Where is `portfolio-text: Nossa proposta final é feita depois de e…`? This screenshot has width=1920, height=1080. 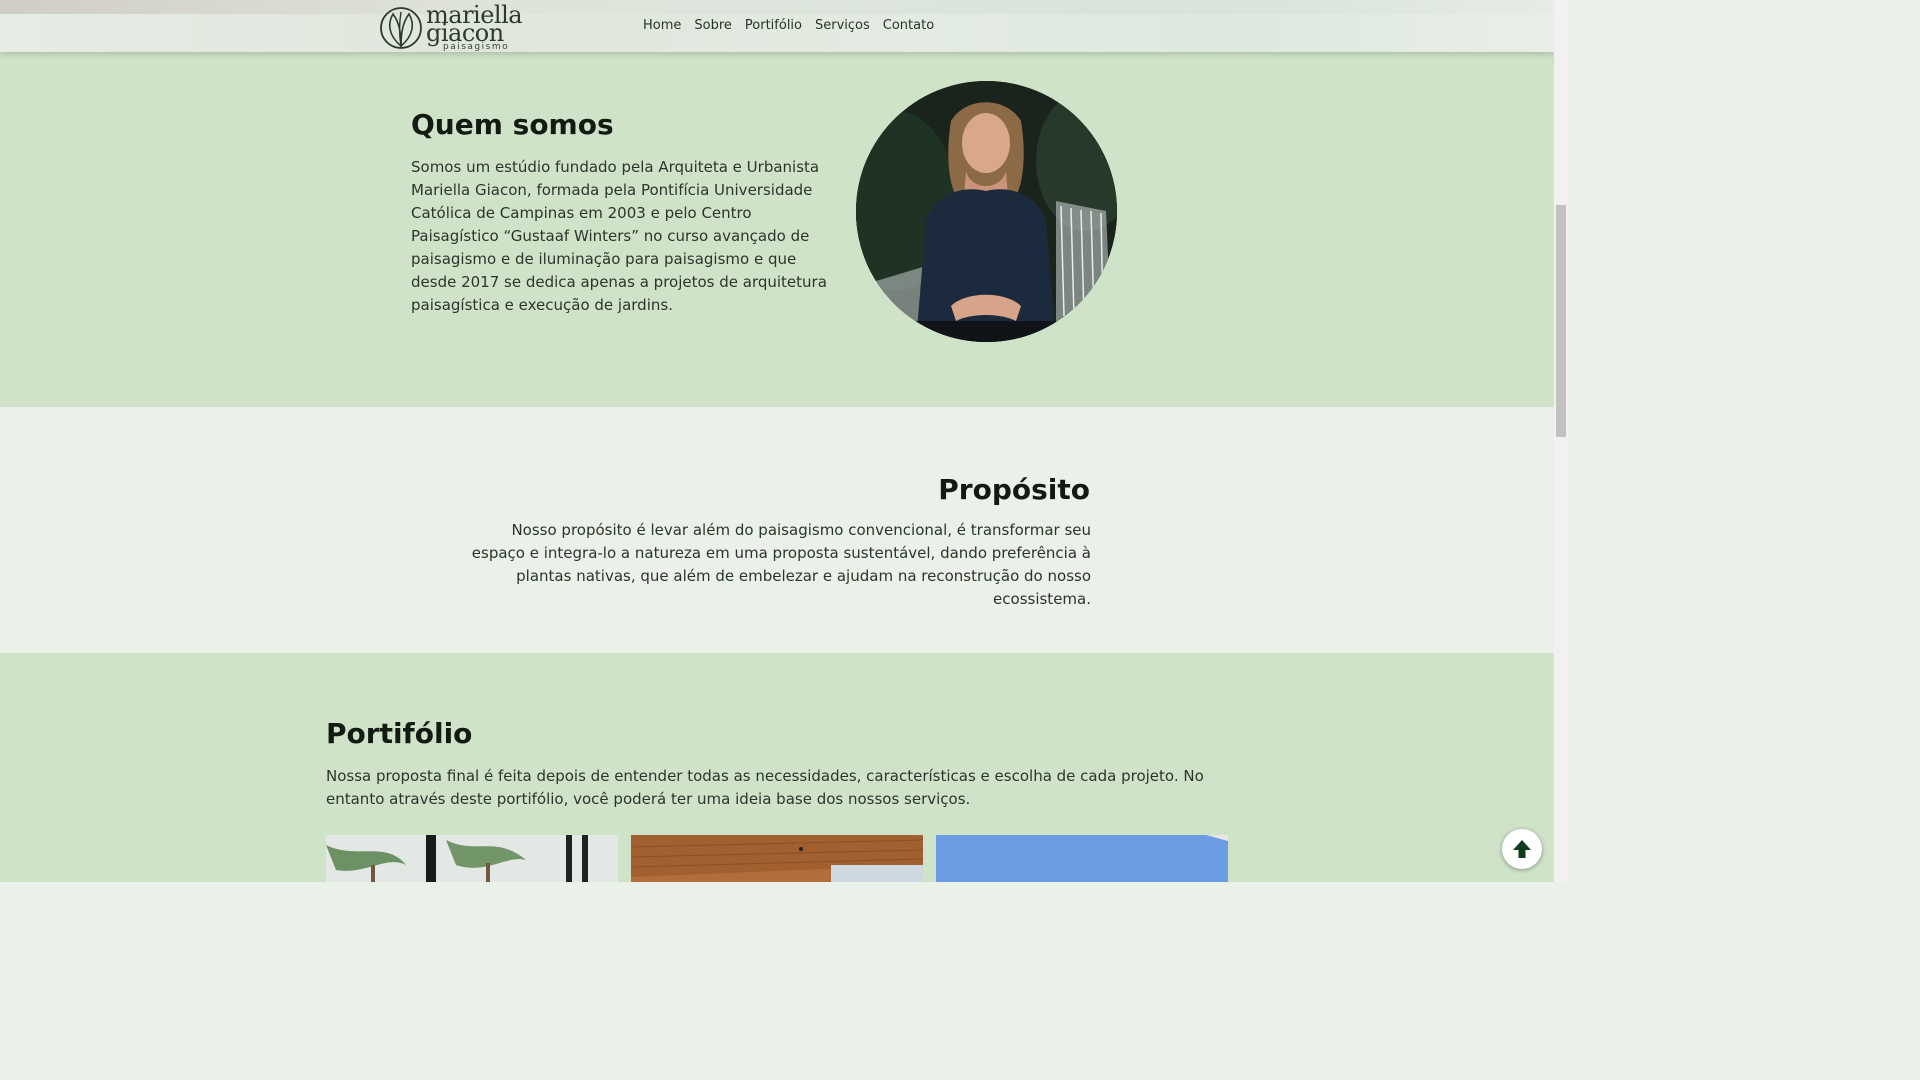 portfolio-text: Nossa proposta final é feita depois de e… is located at coordinates (765, 787).